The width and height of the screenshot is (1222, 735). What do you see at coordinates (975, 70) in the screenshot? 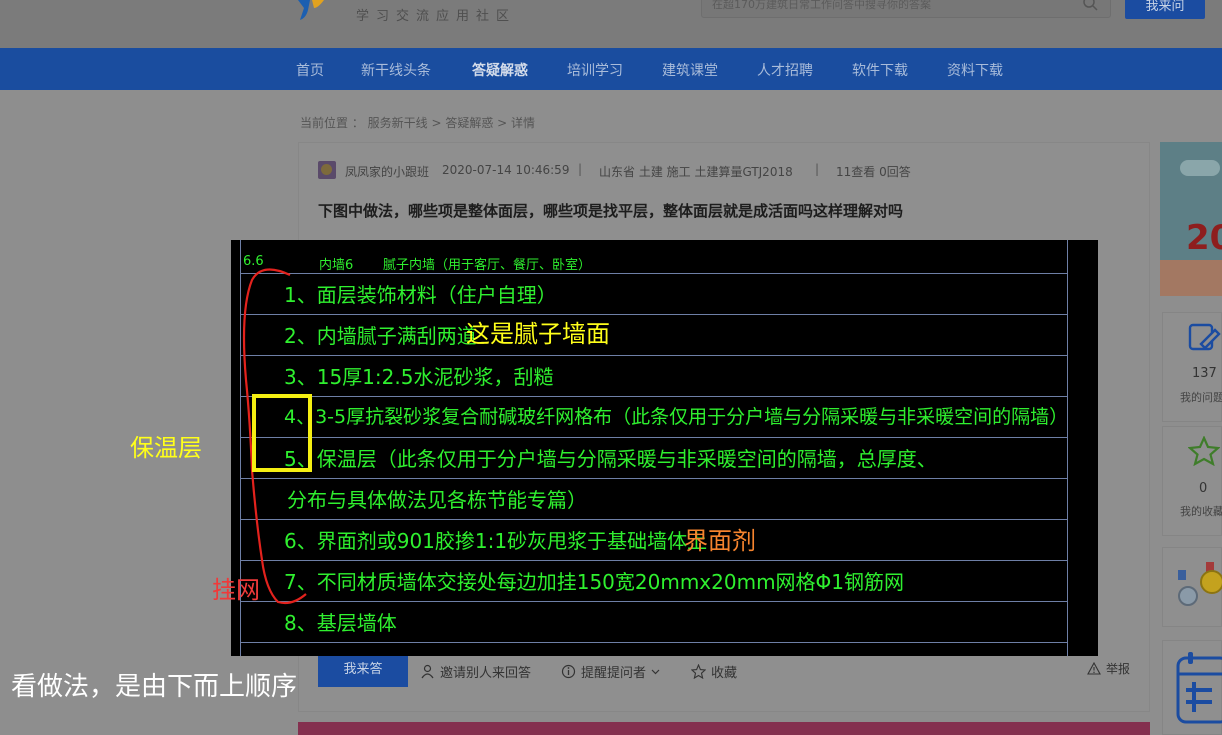
I see `nav-item-resources: 资料下载` at bounding box center [975, 70].